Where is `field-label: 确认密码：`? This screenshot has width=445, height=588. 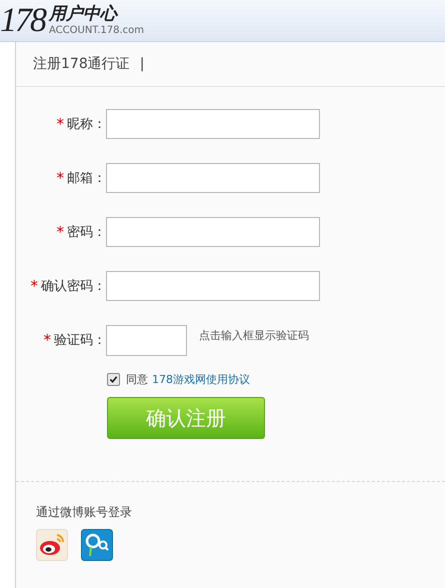
field-label: 确认密码： is located at coordinates (73, 286).